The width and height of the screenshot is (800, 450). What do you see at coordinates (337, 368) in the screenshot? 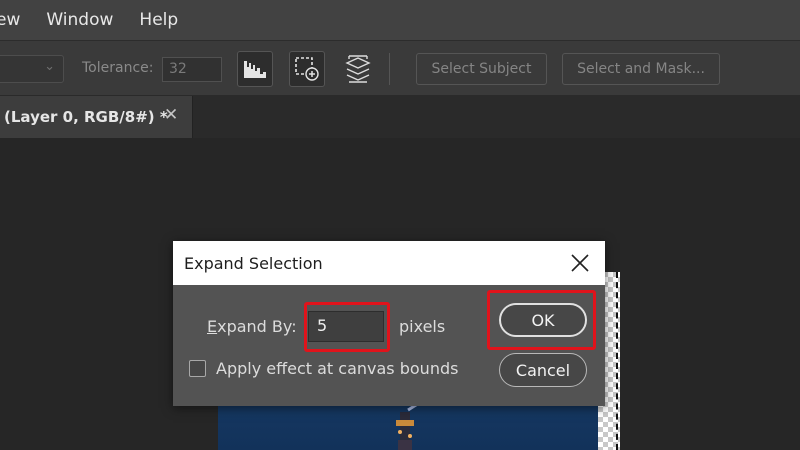
I see `canvas-bounds-label: Apply effect at canvas bounds` at bounding box center [337, 368].